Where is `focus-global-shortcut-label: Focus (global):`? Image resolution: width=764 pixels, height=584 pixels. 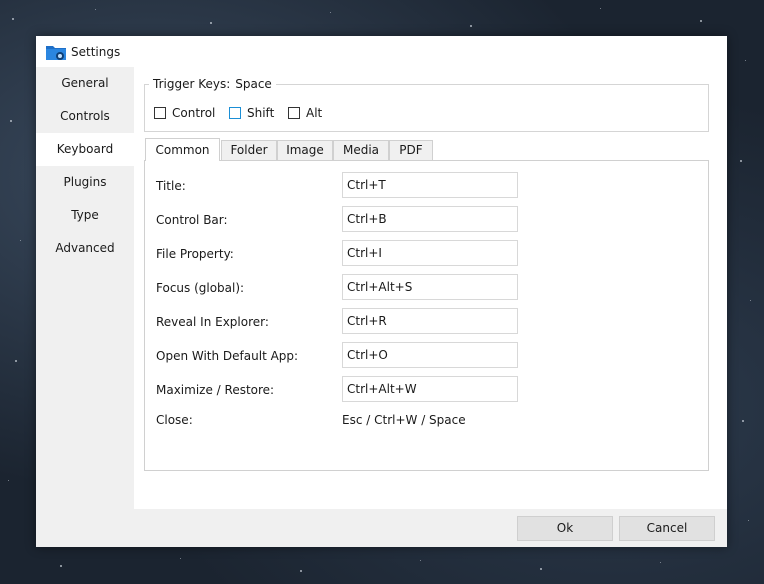
focus-global-shortcut-label: Focus (global): is located at coordinates (200, 288).